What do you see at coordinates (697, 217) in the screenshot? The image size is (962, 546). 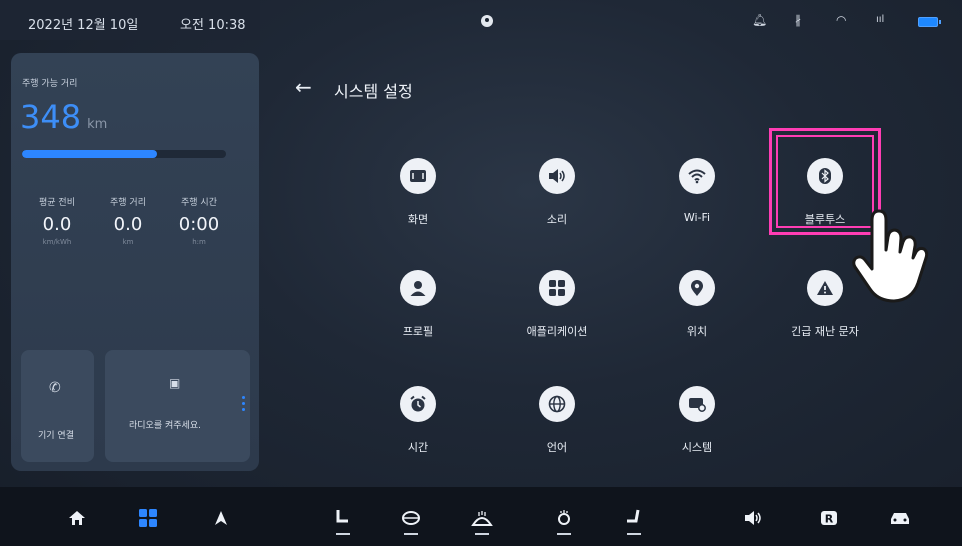 I see `setting-label: Wi-Fi` at bounding box center [697, 217].